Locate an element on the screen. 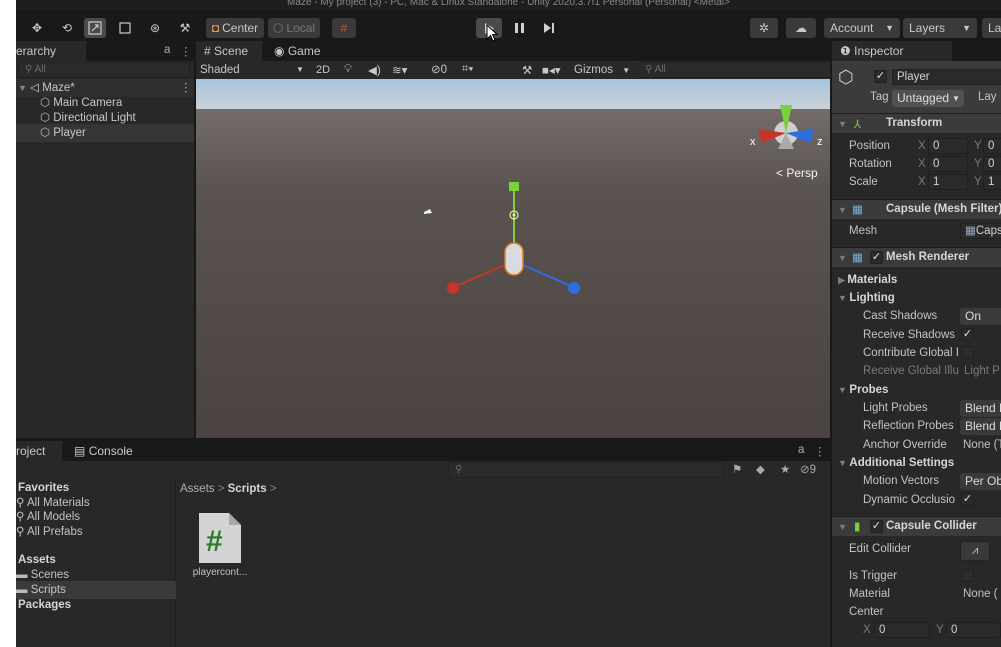  move-tool-button: ✥ is located at coordinates (37, 28).